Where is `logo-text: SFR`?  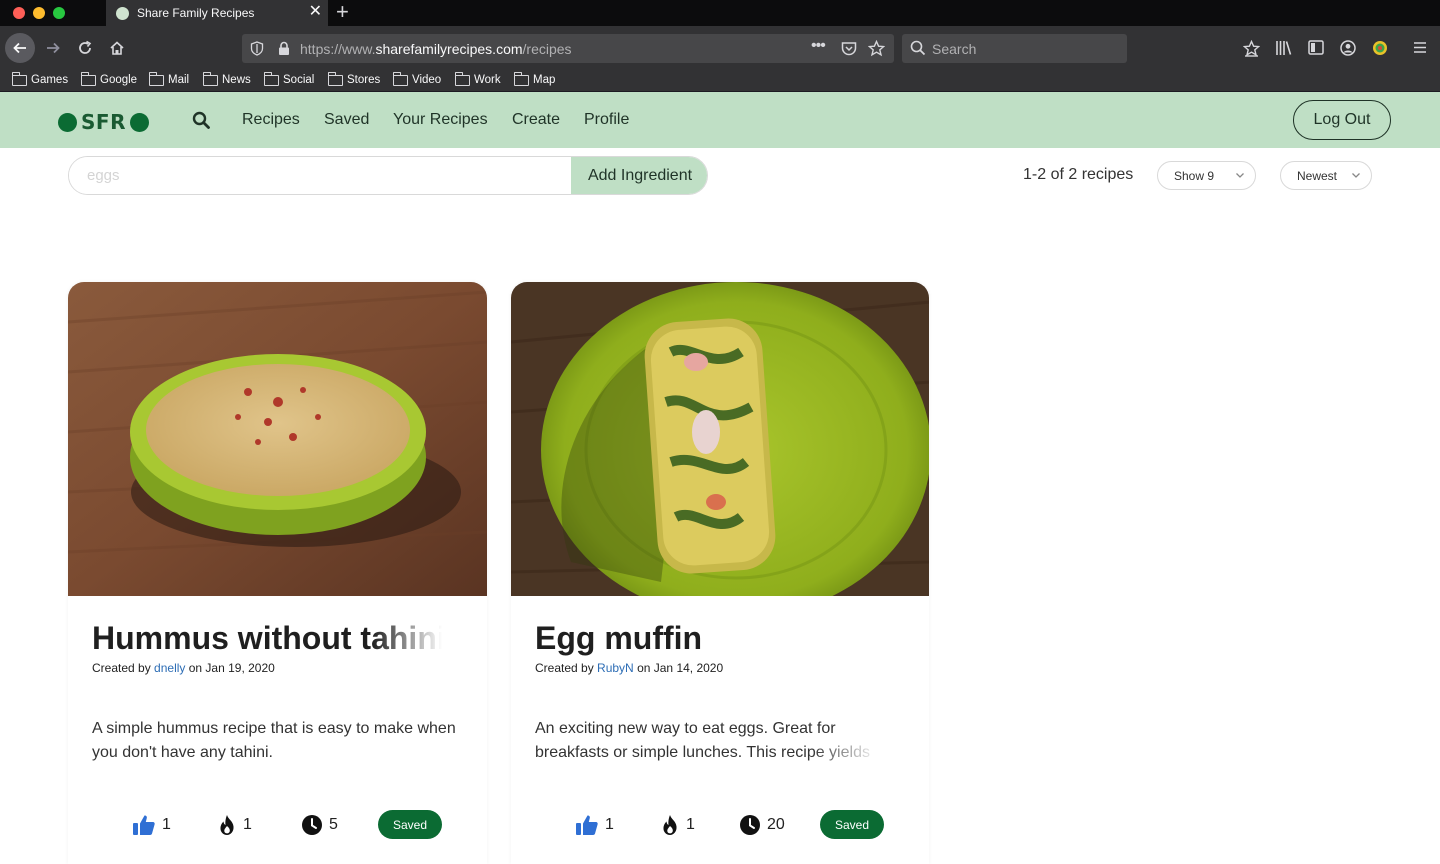
logo-text: SFR is located at coordinates (103, 122).